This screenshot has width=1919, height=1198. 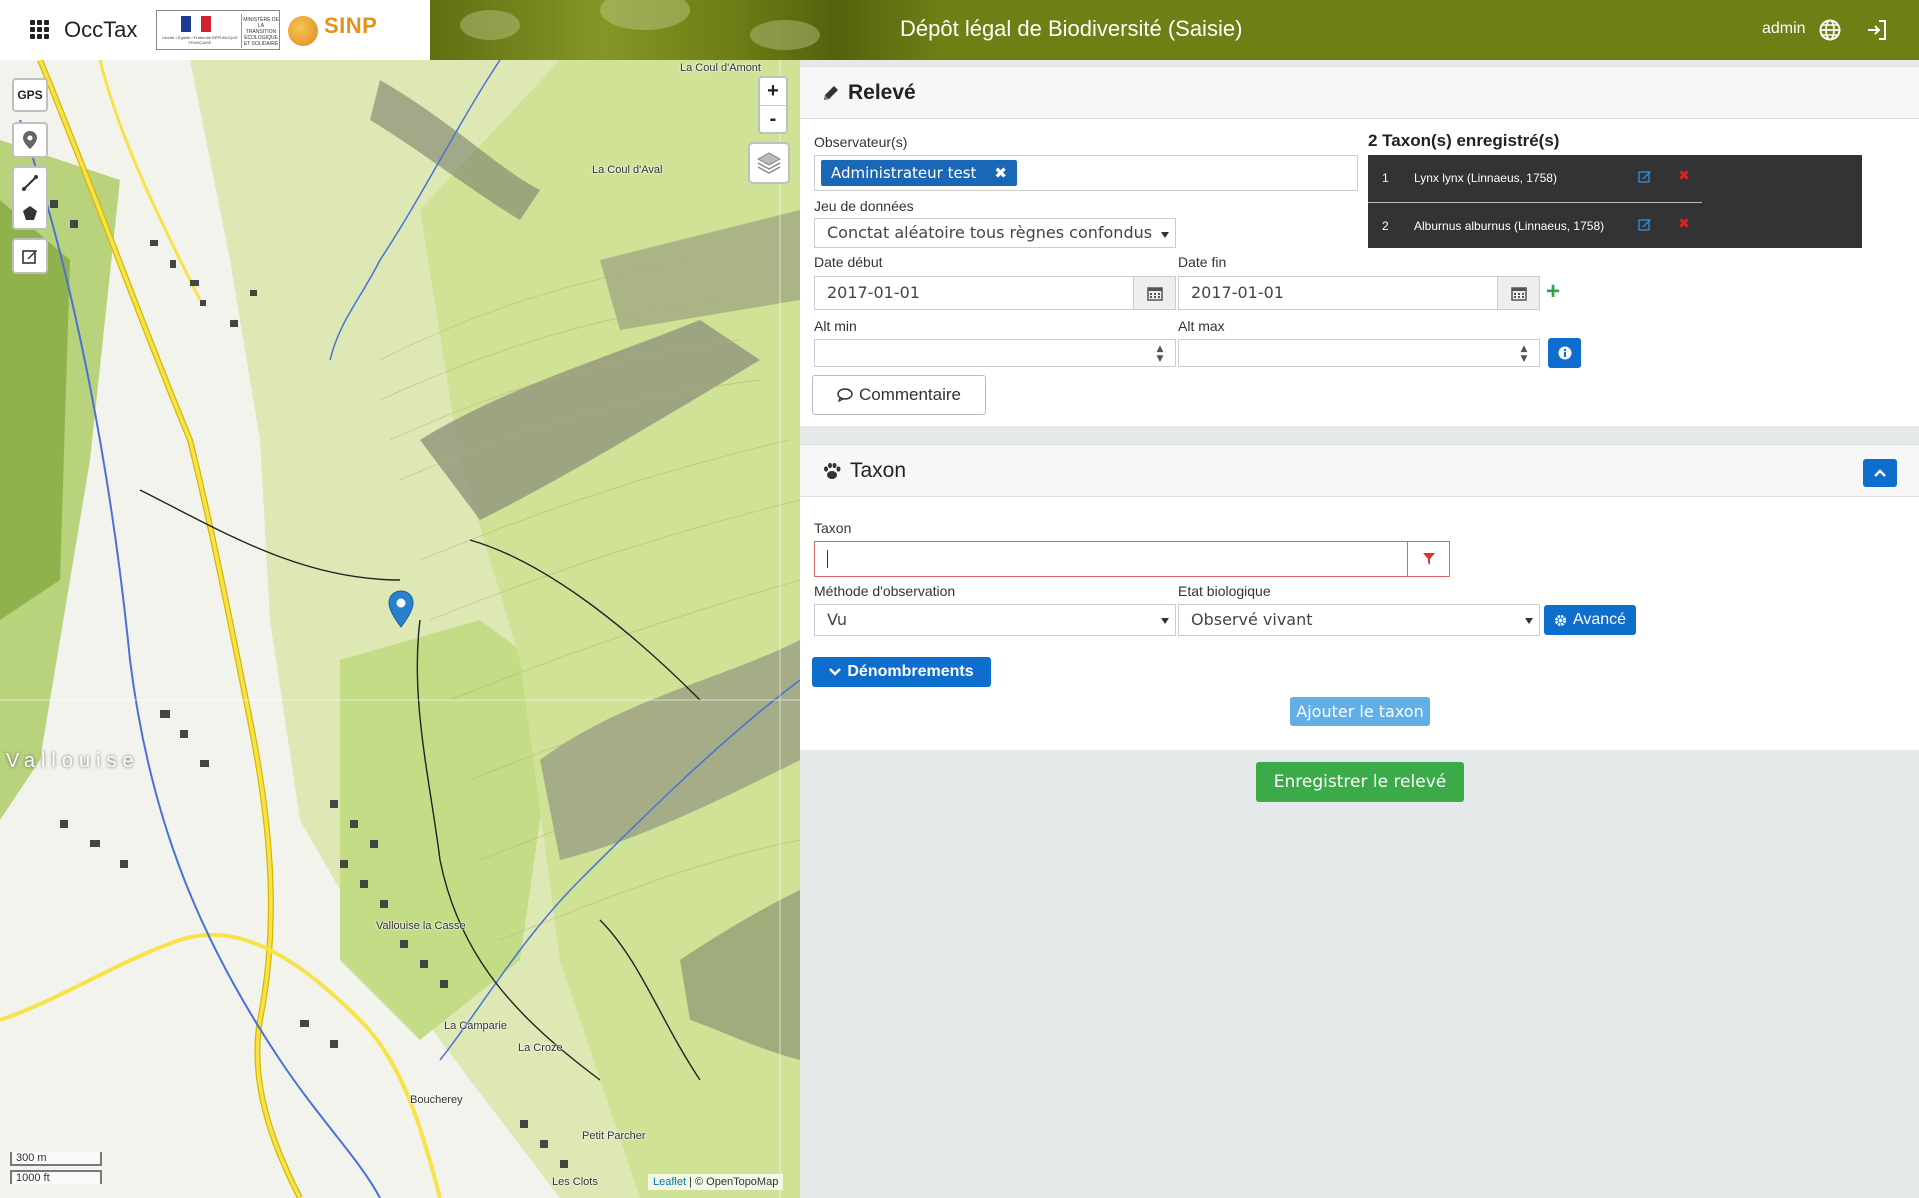 What do you see at coordinates (56, 1159) in the screenshot?
I see `scale-bar-metric: 300 m` at bounding box center [56, 1159].